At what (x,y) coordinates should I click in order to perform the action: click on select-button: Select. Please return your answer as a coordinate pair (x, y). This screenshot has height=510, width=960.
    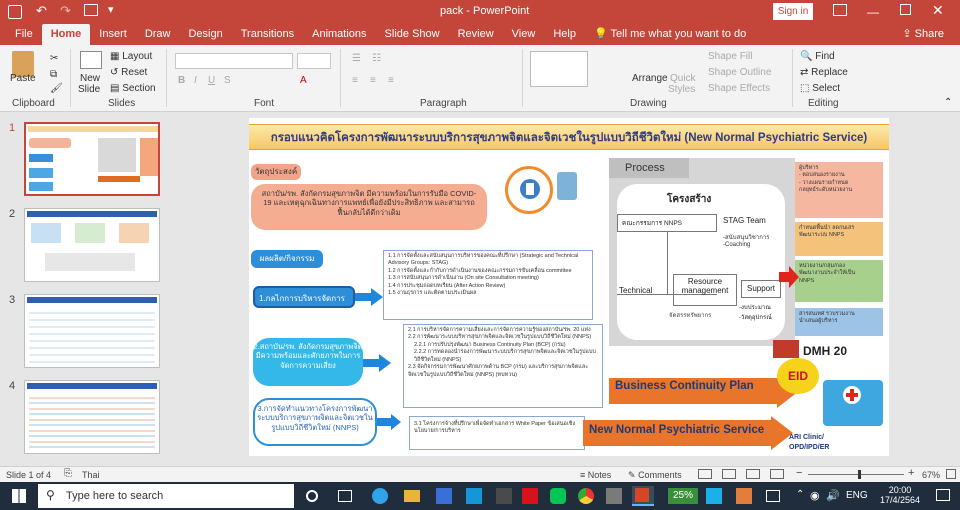
    Looking at the image, I should click on (826, 88).